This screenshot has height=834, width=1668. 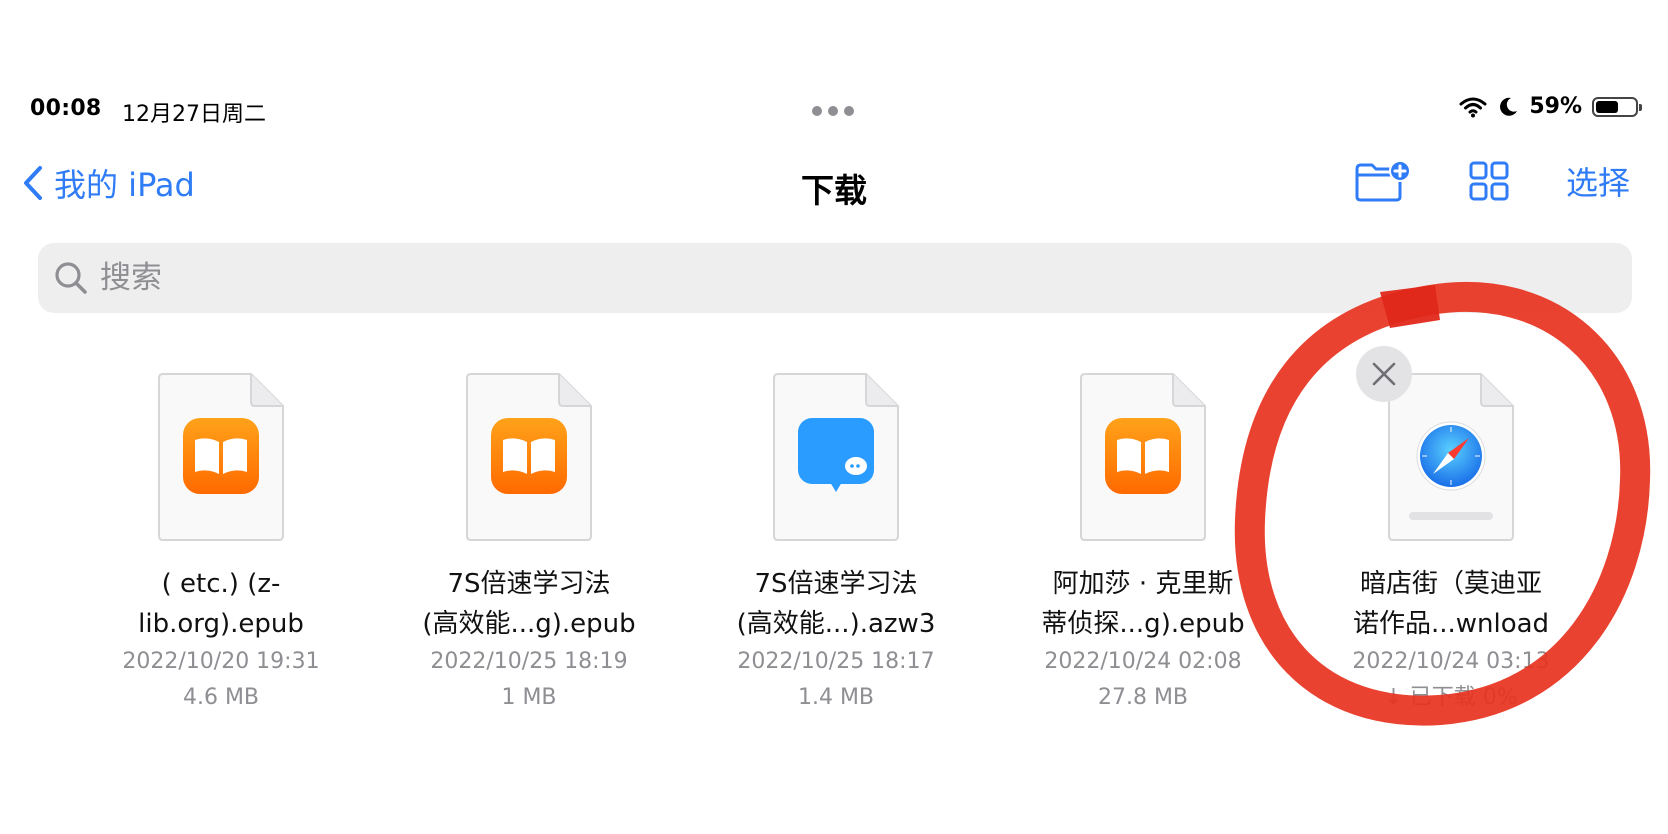 What do you see at coordinates (221, 697) in the screenshot?
I see `file-size: 4.6 MB` at bounding box center [221, 697].